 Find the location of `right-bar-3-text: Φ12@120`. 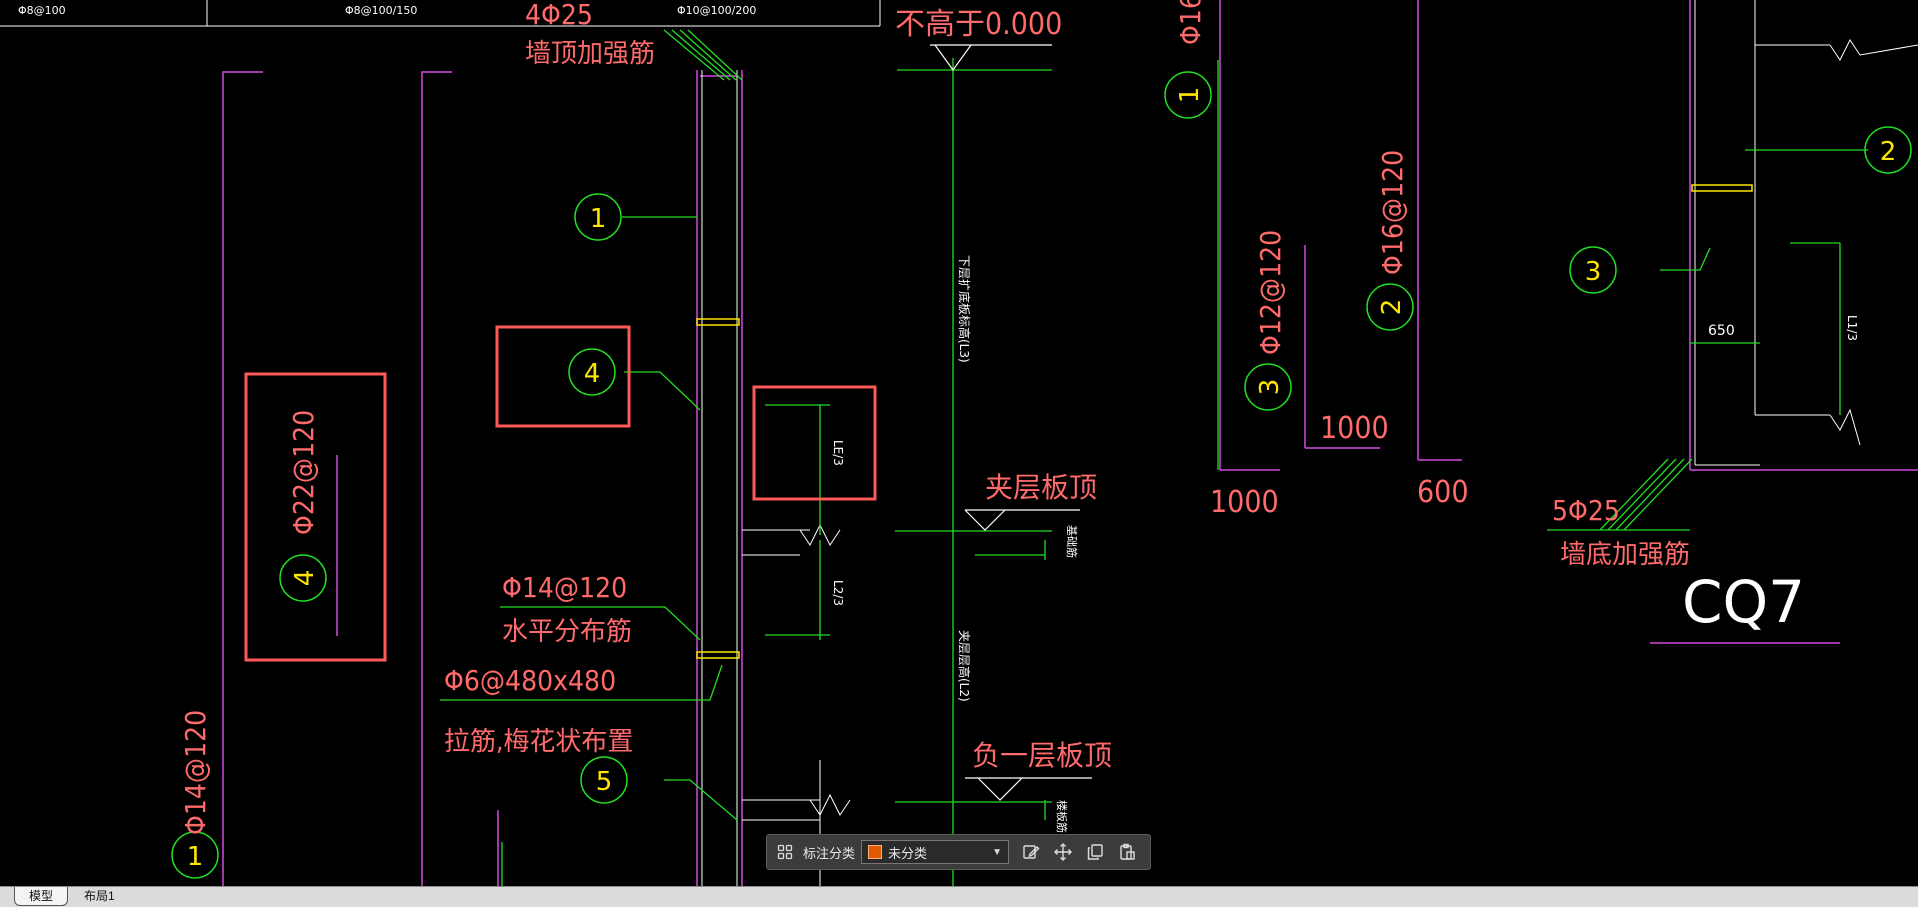

right-bar-3-text: Φ12@120 is located at coordinates (1270, 292).